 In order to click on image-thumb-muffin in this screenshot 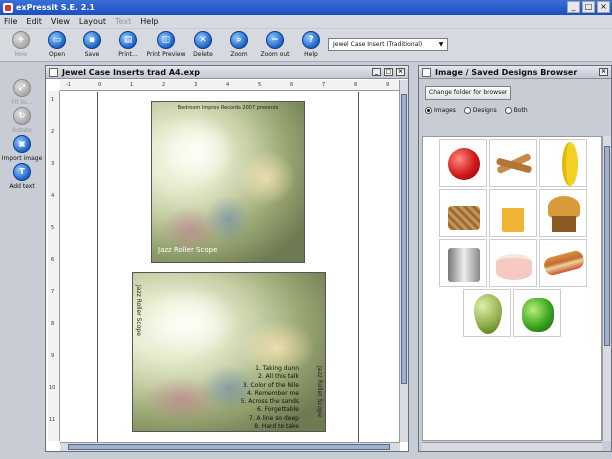, I will do `click(563, 213)`.